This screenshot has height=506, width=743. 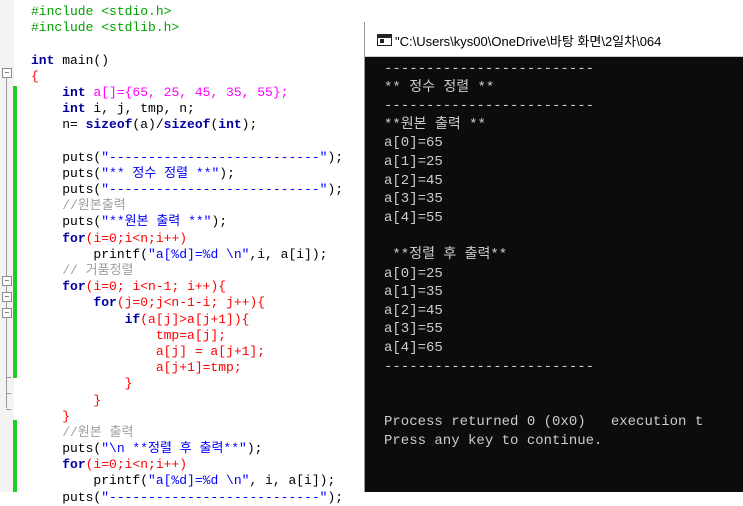 I want to click on code-line: for(i=0;i<n;i++), so click(x=187, y=239).